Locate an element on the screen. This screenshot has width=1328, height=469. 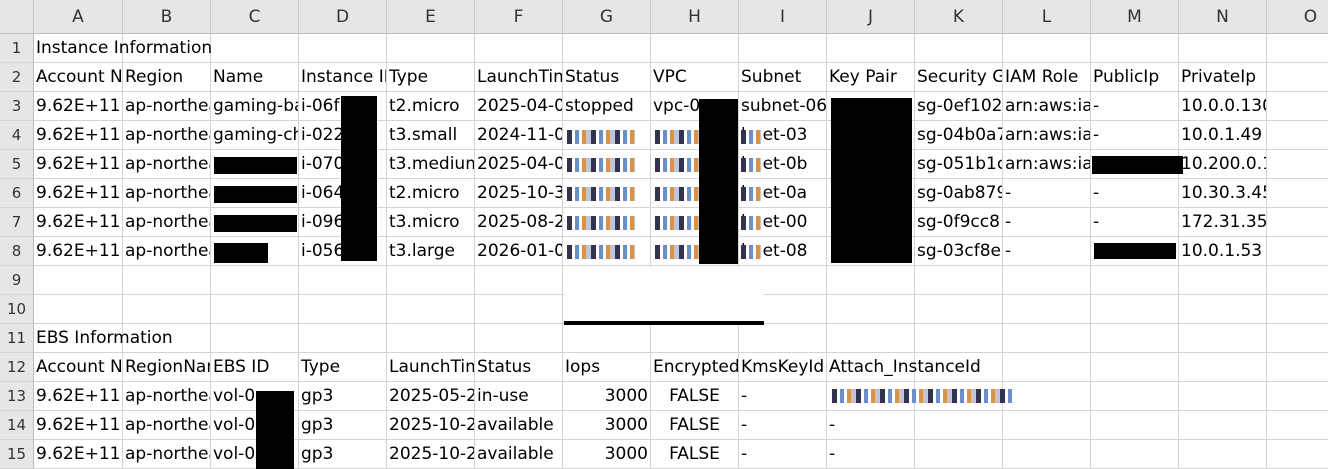
instance-data-cell: gaming-ba is located at coordinates (255, 106).